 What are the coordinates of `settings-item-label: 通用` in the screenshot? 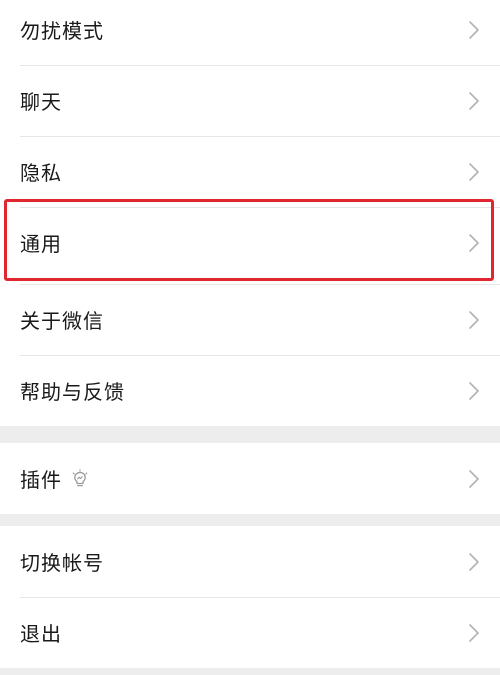 It's located at (41, 244).